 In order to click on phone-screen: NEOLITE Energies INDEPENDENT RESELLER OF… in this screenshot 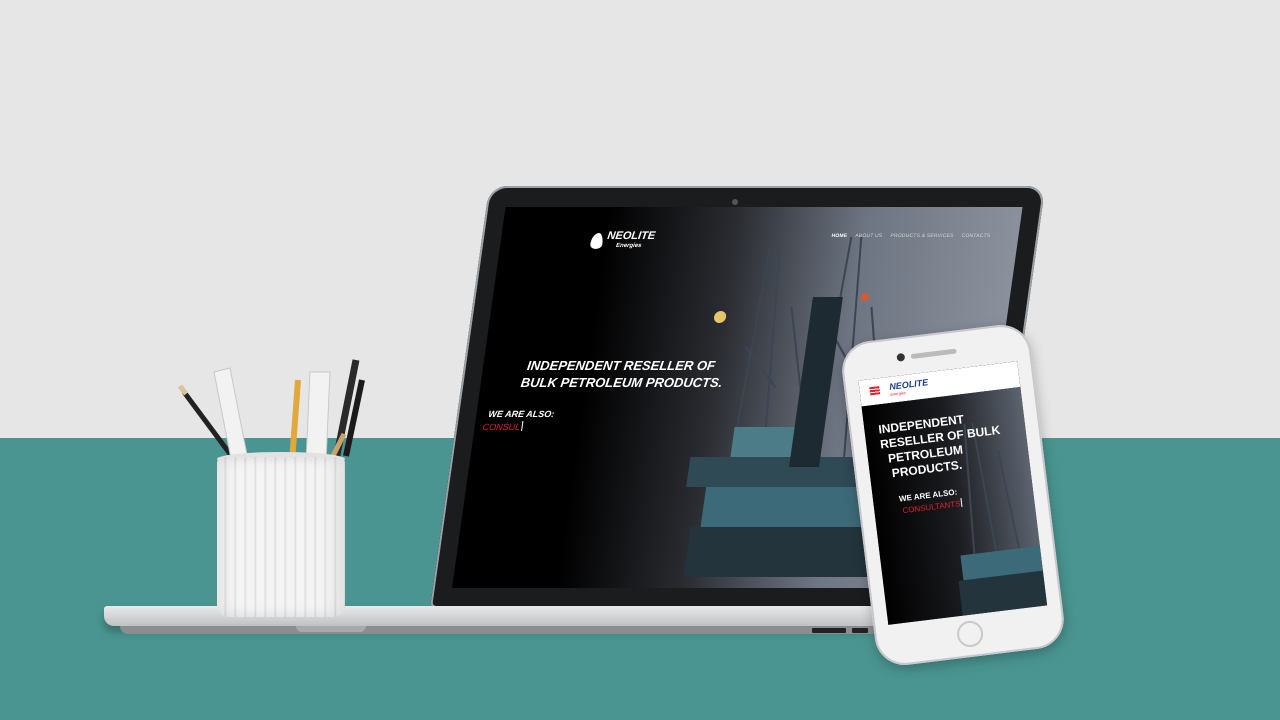, I will do `click(953, 493)`.